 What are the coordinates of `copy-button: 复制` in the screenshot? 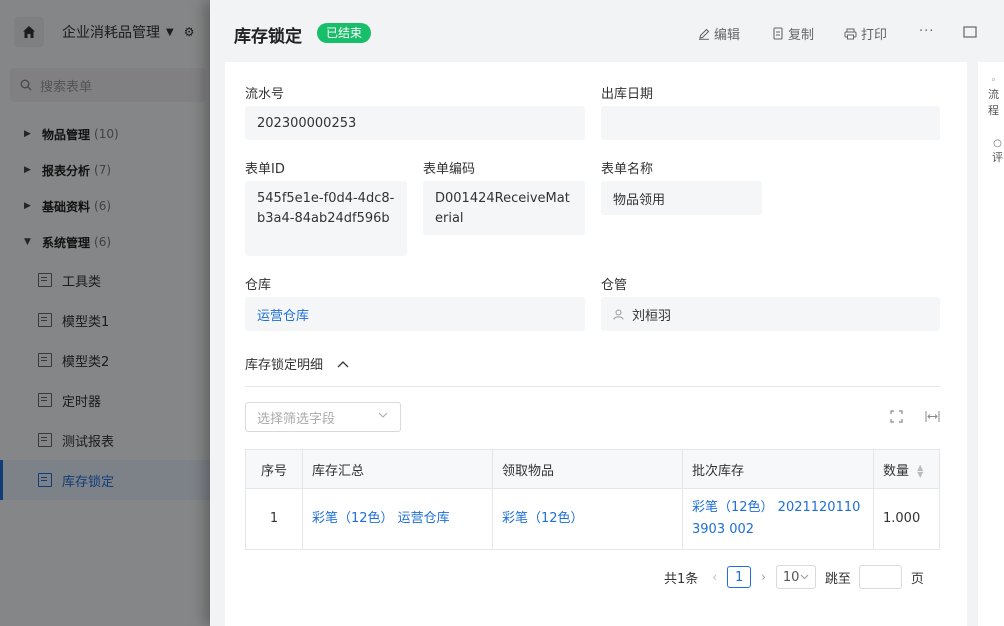 It's located at (793, 33).